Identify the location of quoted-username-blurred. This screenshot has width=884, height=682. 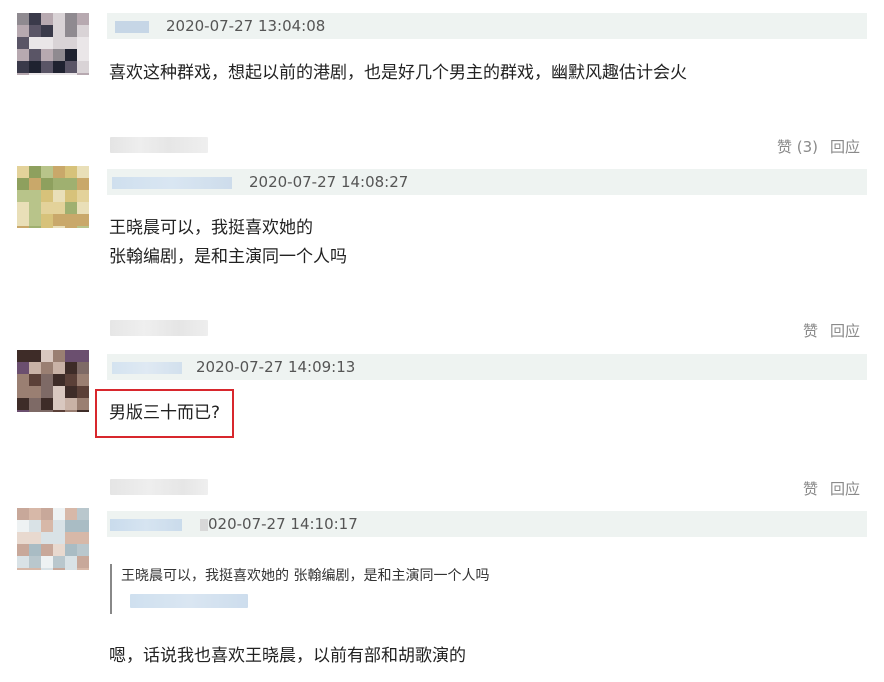
(189, 601).